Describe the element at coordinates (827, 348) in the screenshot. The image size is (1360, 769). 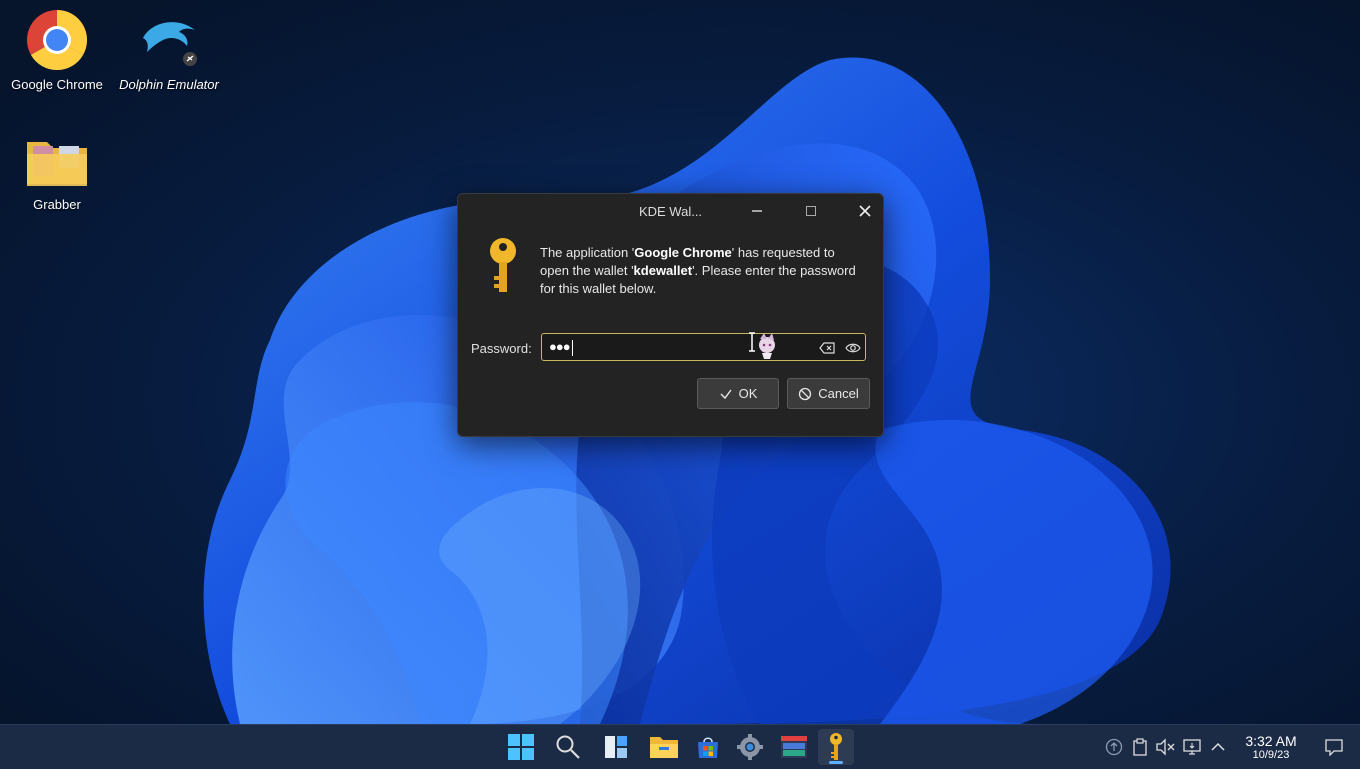
I see `clear-text-icon` at that location.